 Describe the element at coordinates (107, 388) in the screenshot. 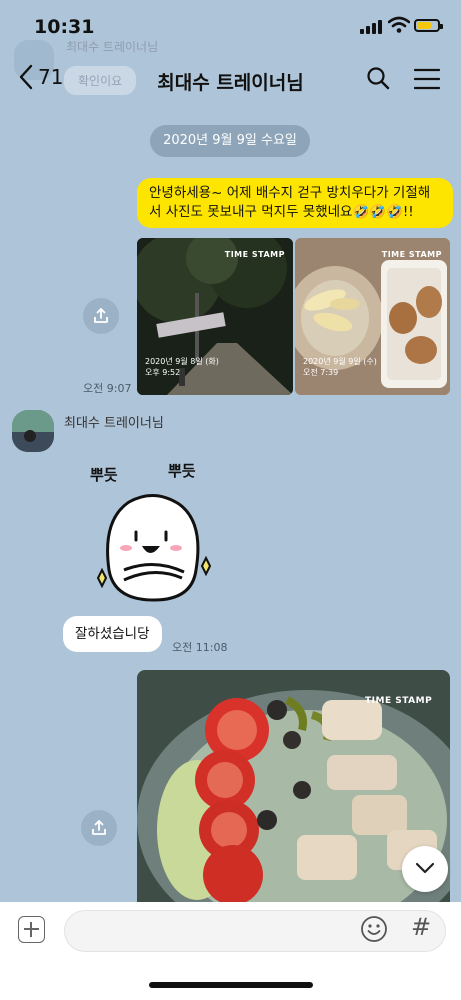

I see `message-time: 오전 9:07` at that location.